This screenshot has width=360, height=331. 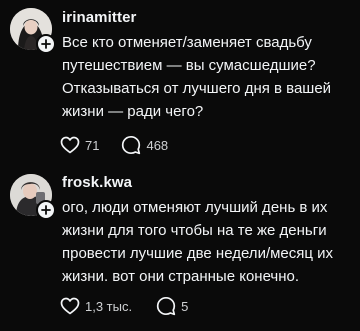 I want to click on username: irinamitter, so click(x=99, y=17).